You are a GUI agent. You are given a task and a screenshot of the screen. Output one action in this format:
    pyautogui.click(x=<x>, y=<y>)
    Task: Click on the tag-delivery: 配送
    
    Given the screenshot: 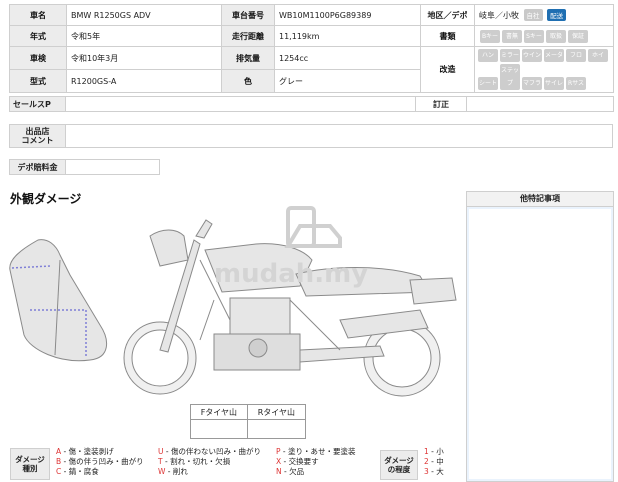 What is the action you would take?
    pyautogui.click(x=557, y=15)
    